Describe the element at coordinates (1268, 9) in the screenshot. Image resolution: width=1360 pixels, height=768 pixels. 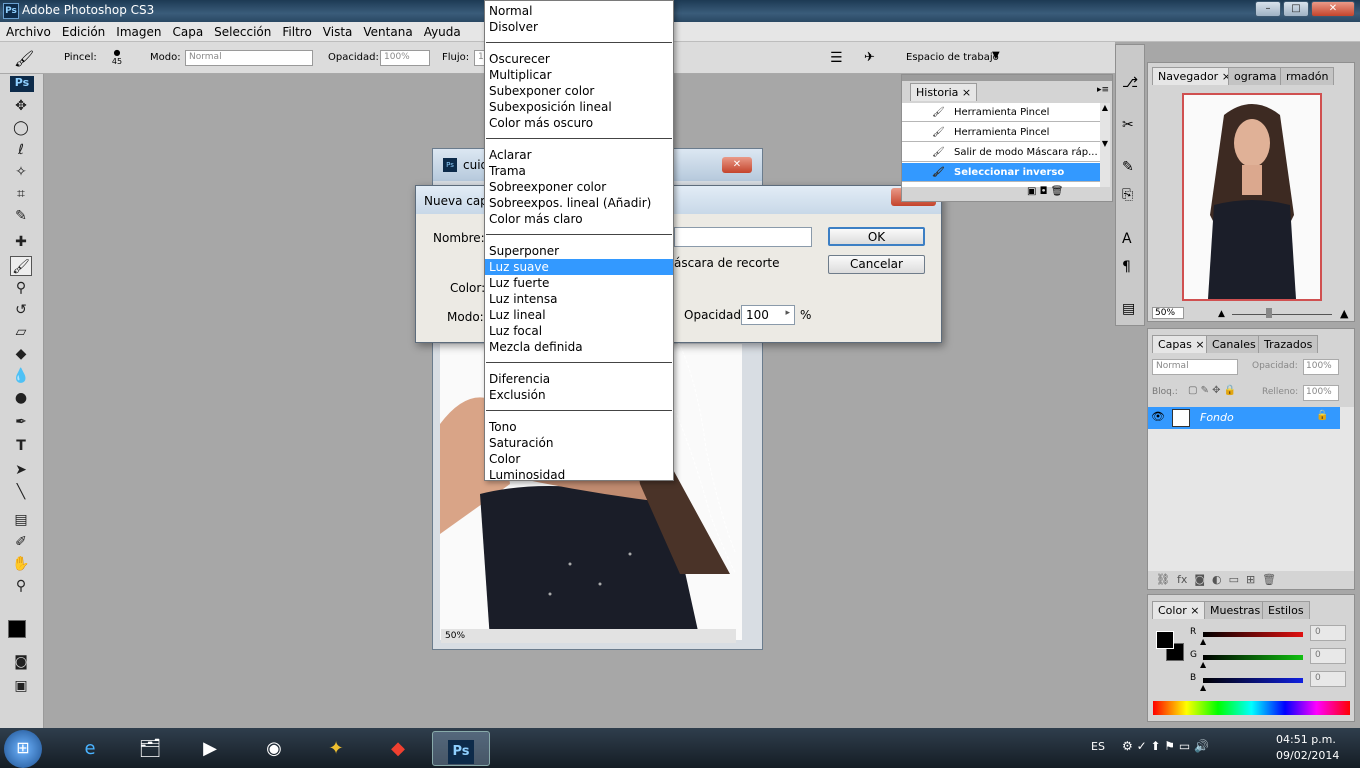
I see `minimize-button: –` at that location.